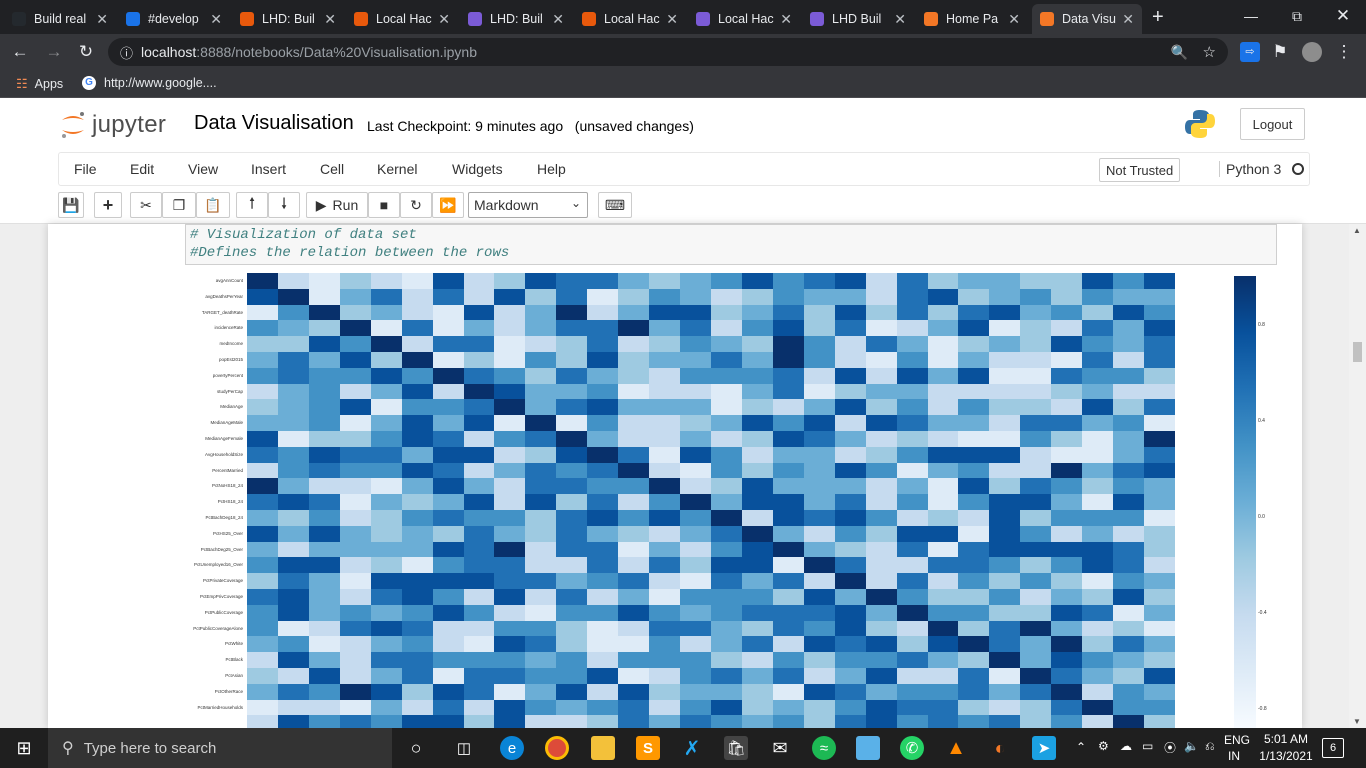  I want to click on browser-tab: LHD Buil ✕, so click(858, 19).